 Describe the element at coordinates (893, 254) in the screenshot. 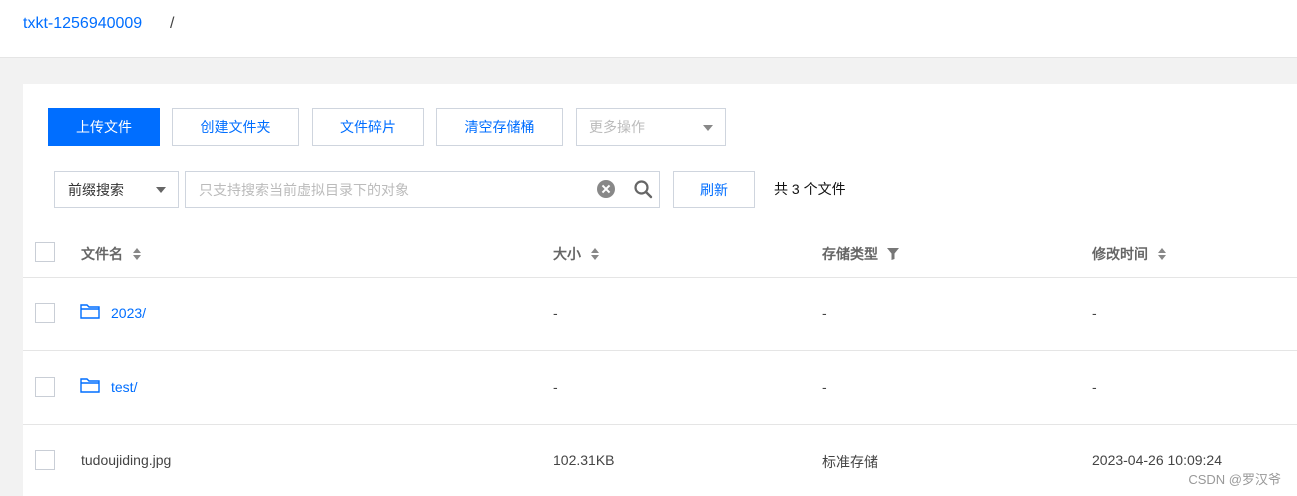

I see `filter-icon` at that location.